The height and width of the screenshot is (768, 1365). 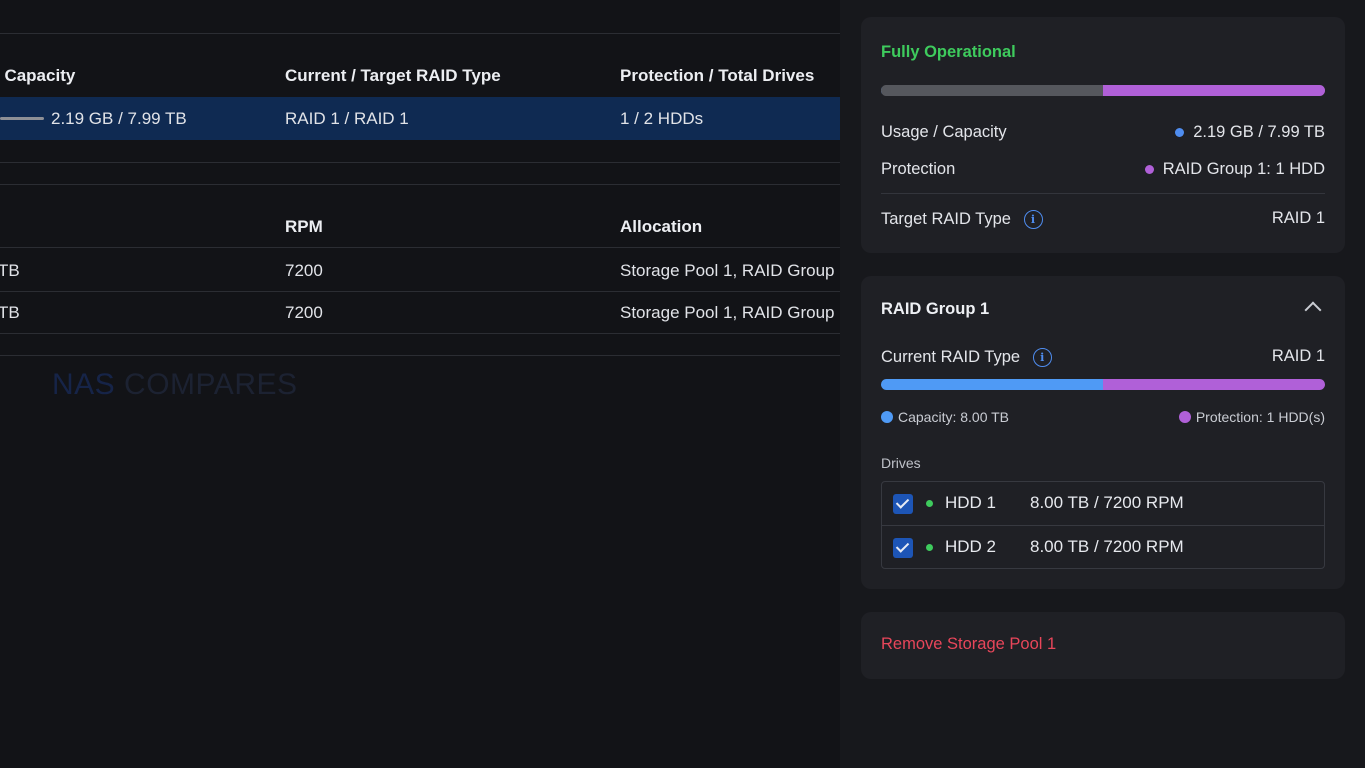 What do you see at coordinates (1243, 169) in the screenshot?
I see `protection-text: RAID Group 1: 1 HDD` at bounding box center [1243, 169].